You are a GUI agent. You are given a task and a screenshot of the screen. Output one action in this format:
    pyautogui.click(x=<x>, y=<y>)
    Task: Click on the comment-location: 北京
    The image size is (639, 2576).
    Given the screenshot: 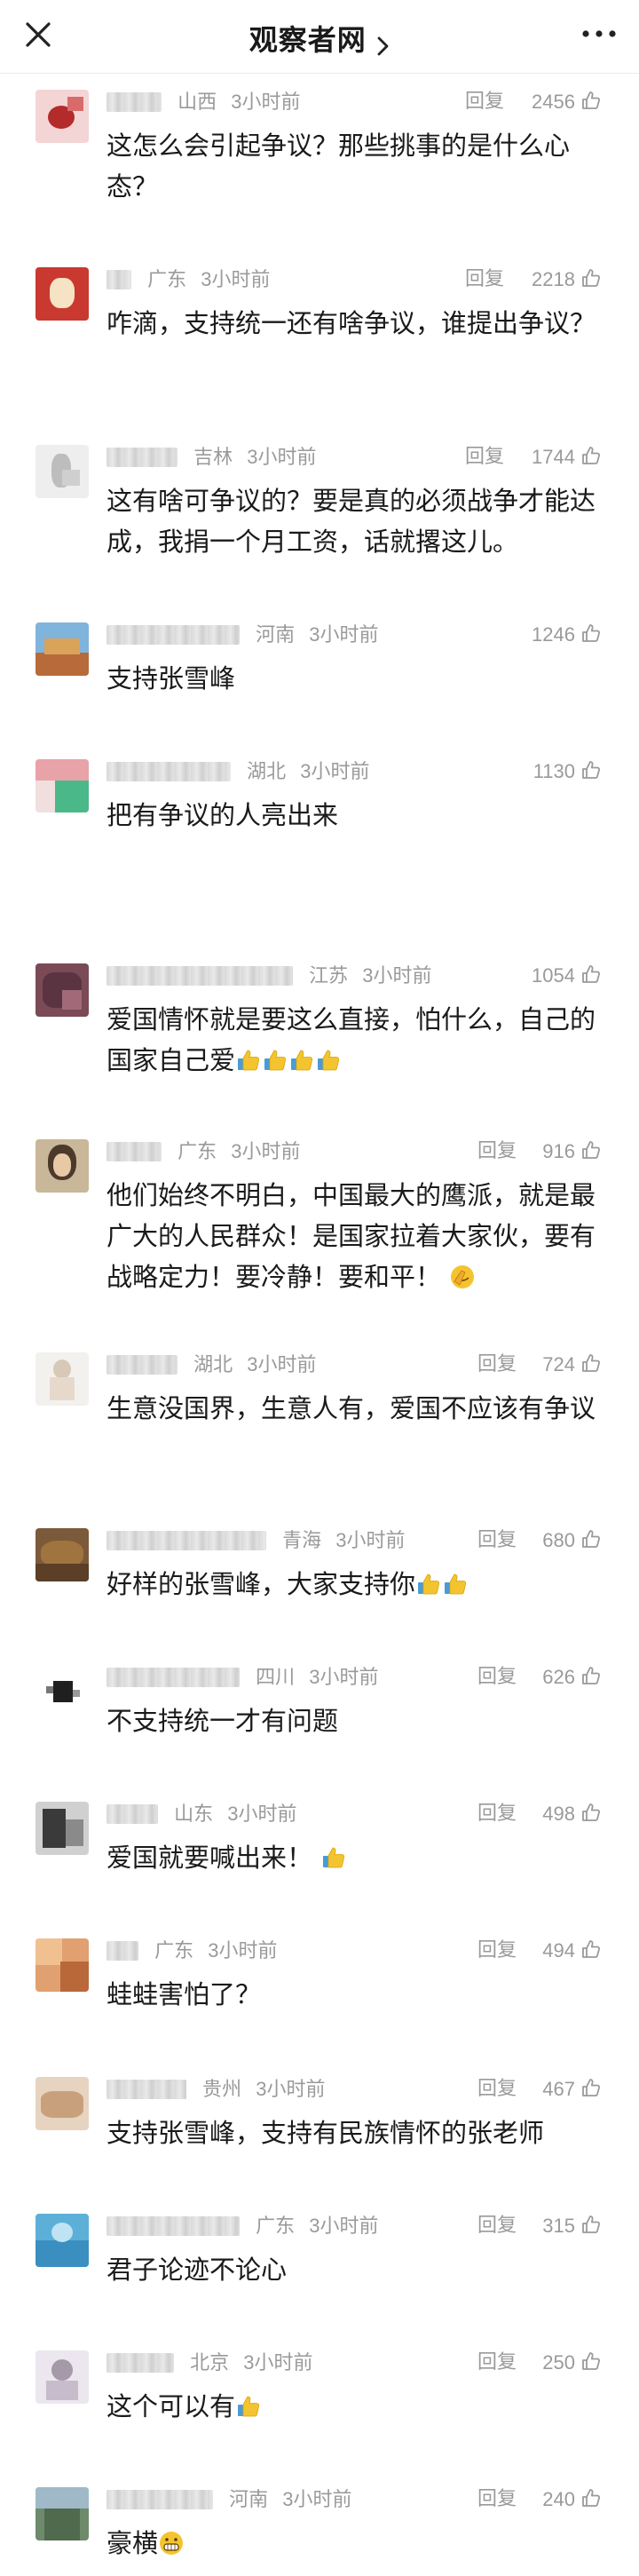 What is the action you would take?
    pyautogui.click(x=210, y=2363)
    